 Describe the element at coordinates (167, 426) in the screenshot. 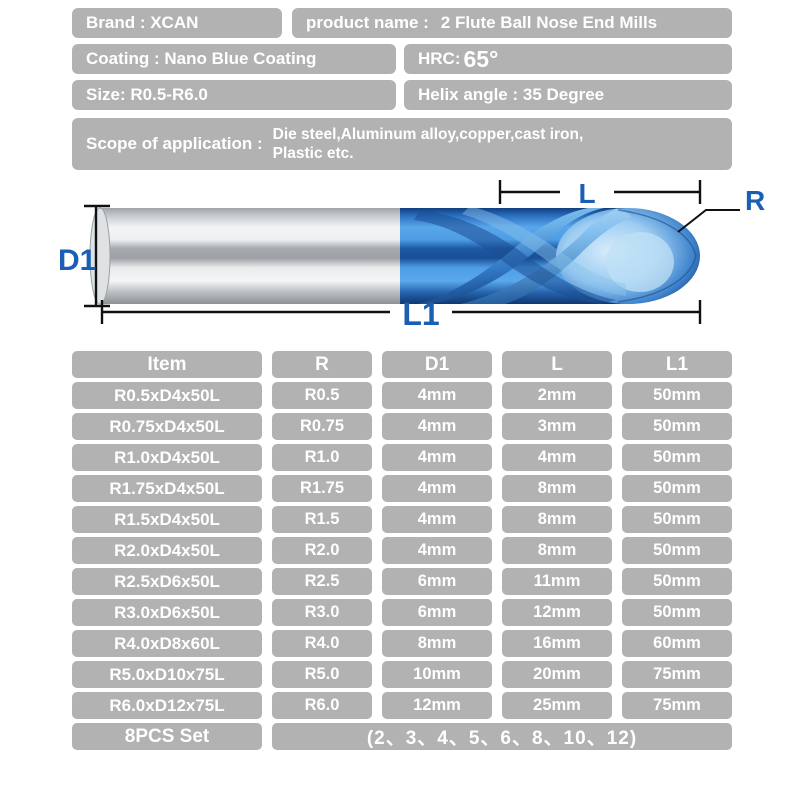

I see `table-row-item: R0.75xD4x50L` at that location.